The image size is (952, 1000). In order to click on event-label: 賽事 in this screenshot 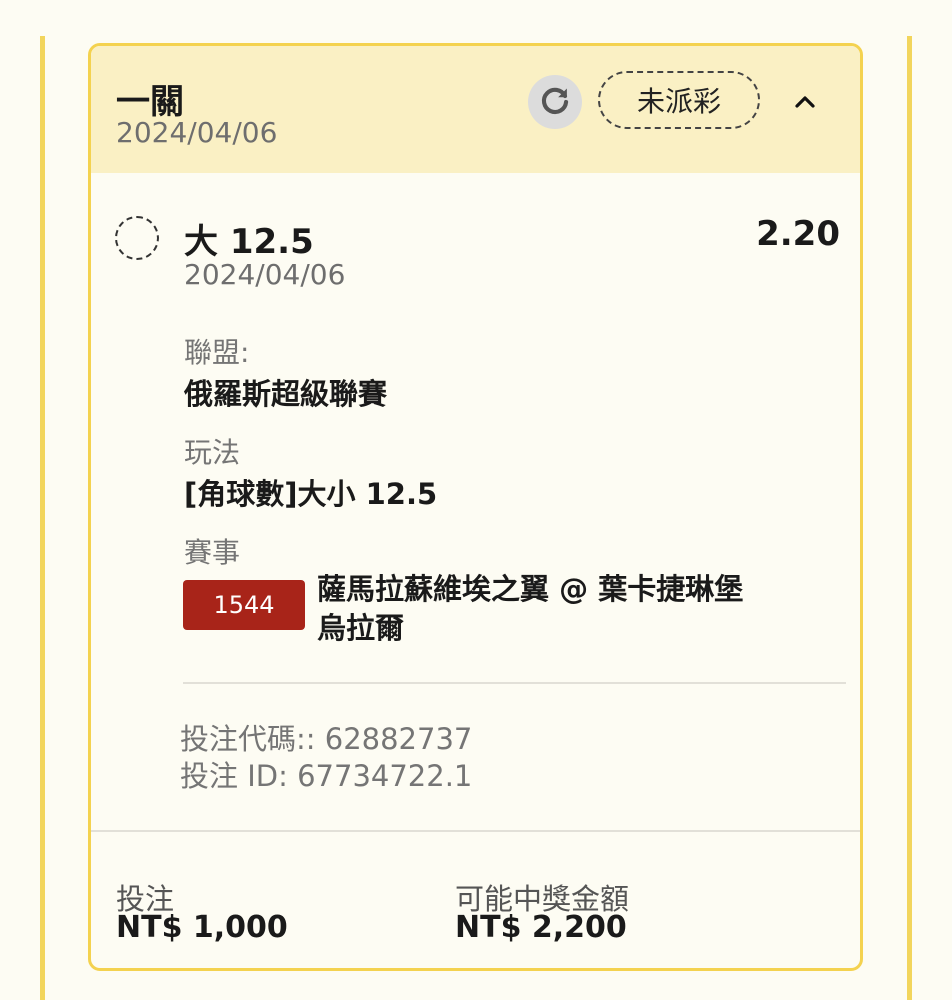, I will do `click(212, 552)`.